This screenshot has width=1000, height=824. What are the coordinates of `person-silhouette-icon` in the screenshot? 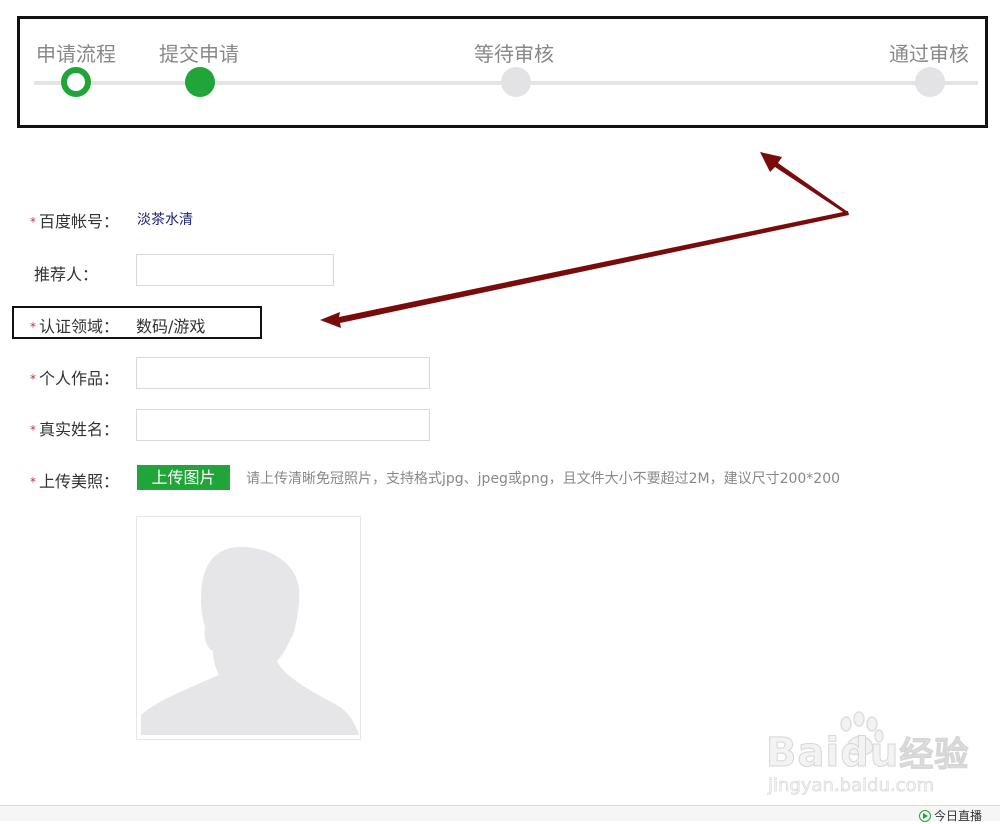 It's located at (250, 640).